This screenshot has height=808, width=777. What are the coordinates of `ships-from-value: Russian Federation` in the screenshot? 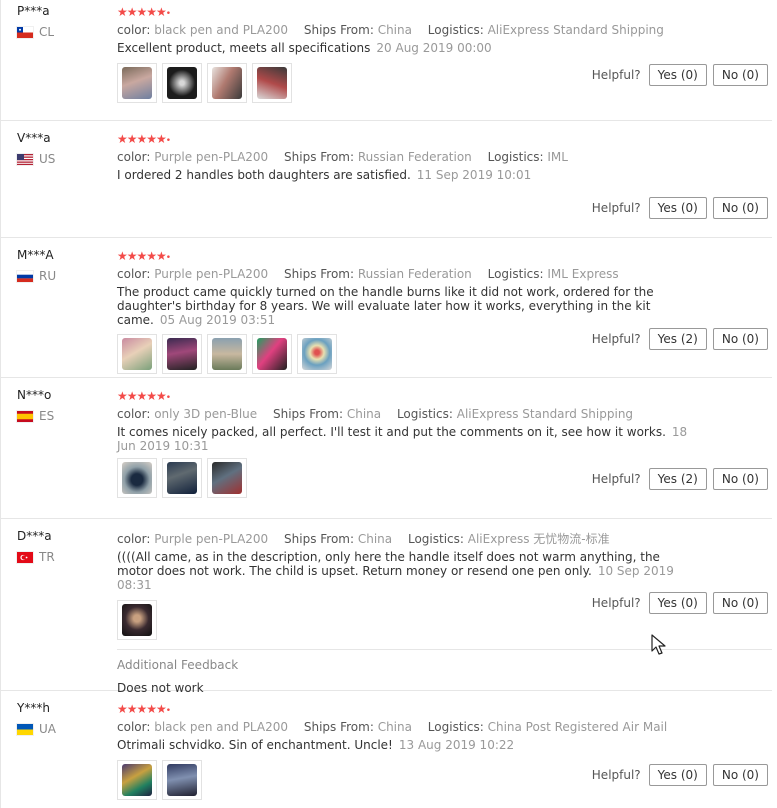 It's located at (414, 274).